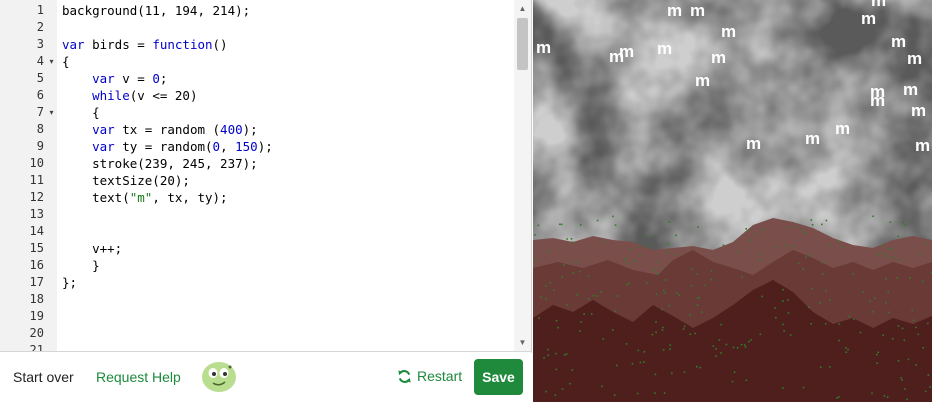  What do you see at coordinates (156, 10) in the screenshot?
I see `code-line-1: background(11, 194, 214);` at bounding box center [156, 10].